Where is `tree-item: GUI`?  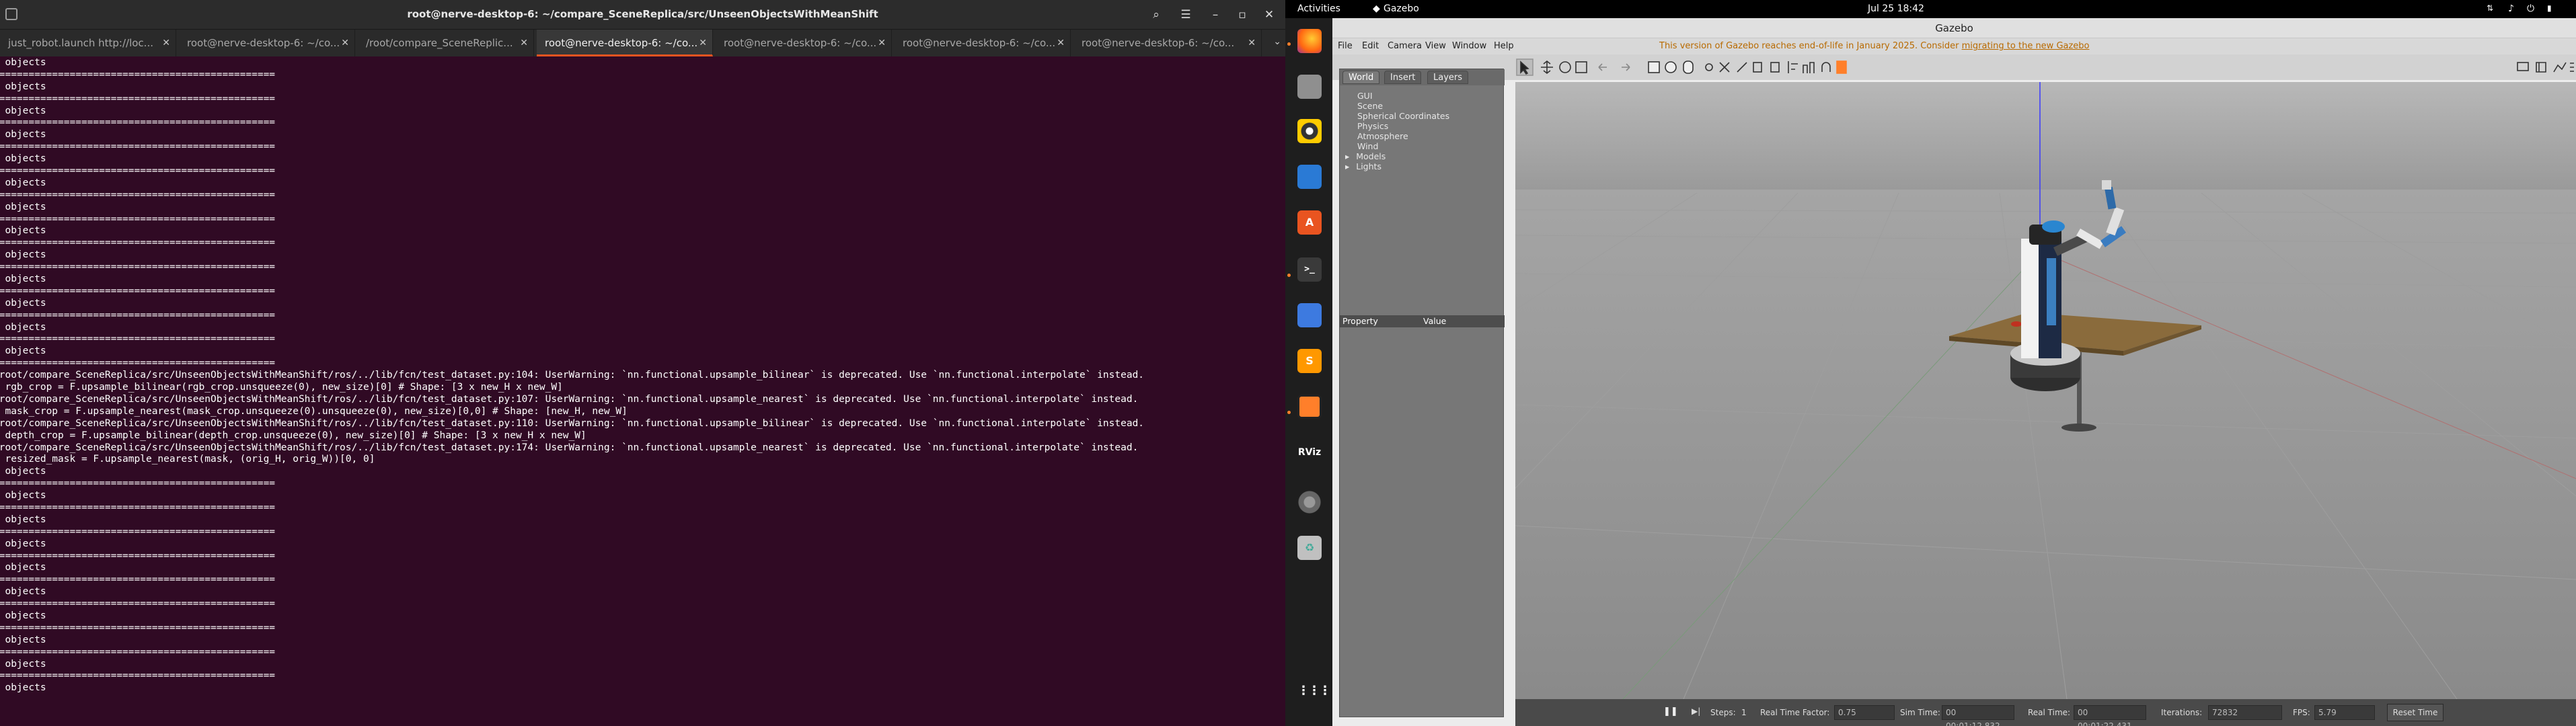 tree-item: GUI is located at coordinates (1397, 96).